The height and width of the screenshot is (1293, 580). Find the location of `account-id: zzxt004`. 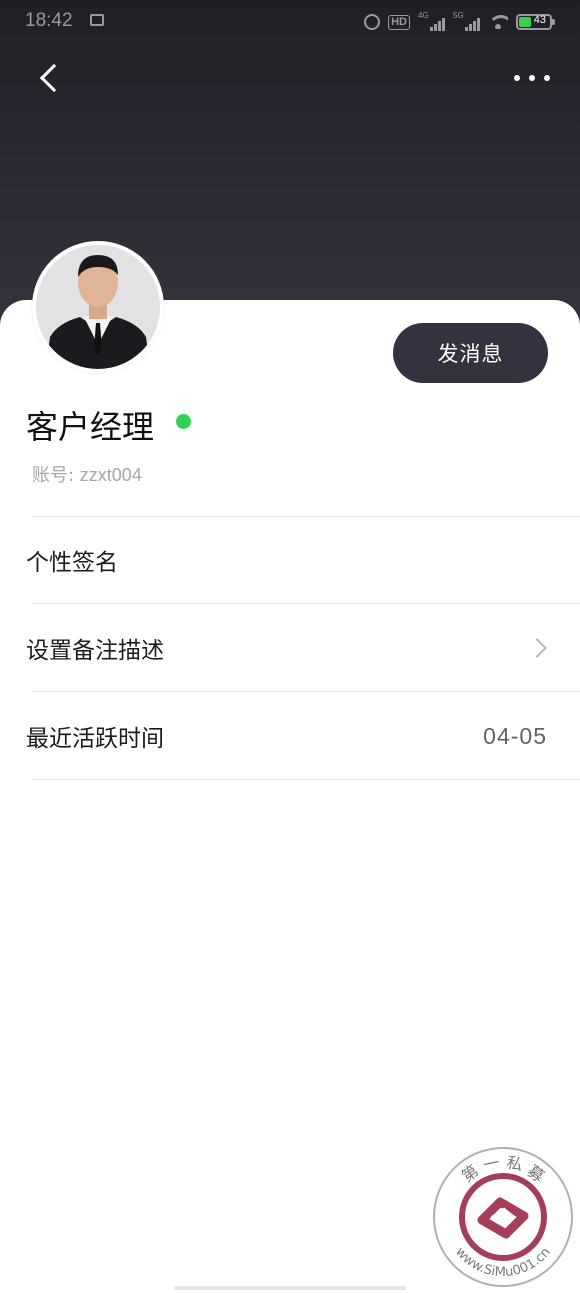

account-id: zzxt004 is located at coordinates (110, 475).